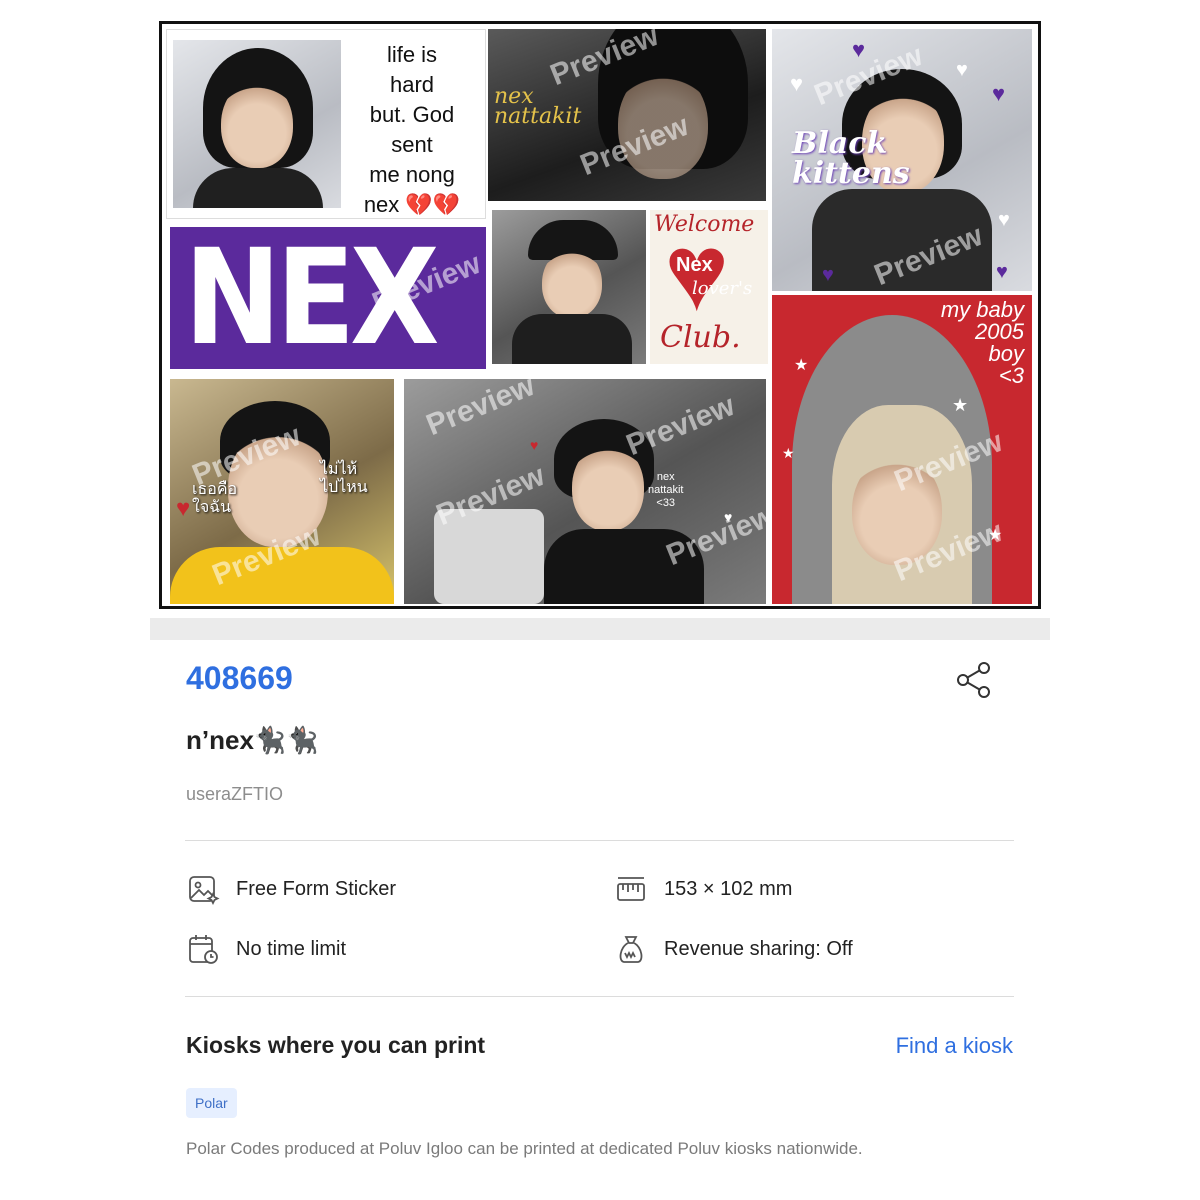  Describe the element at coordinates (600, 629) in the screenshot. I see `preview-bottom-bar` at that location.